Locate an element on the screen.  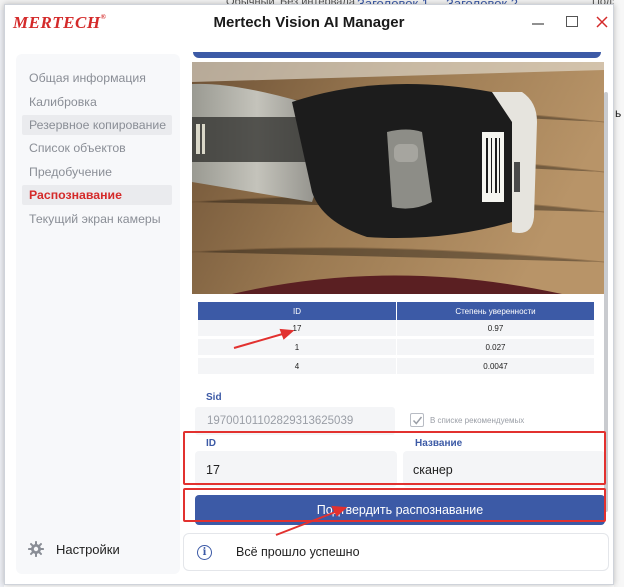
cell-id: 4 is located at coordinates (297, 367).